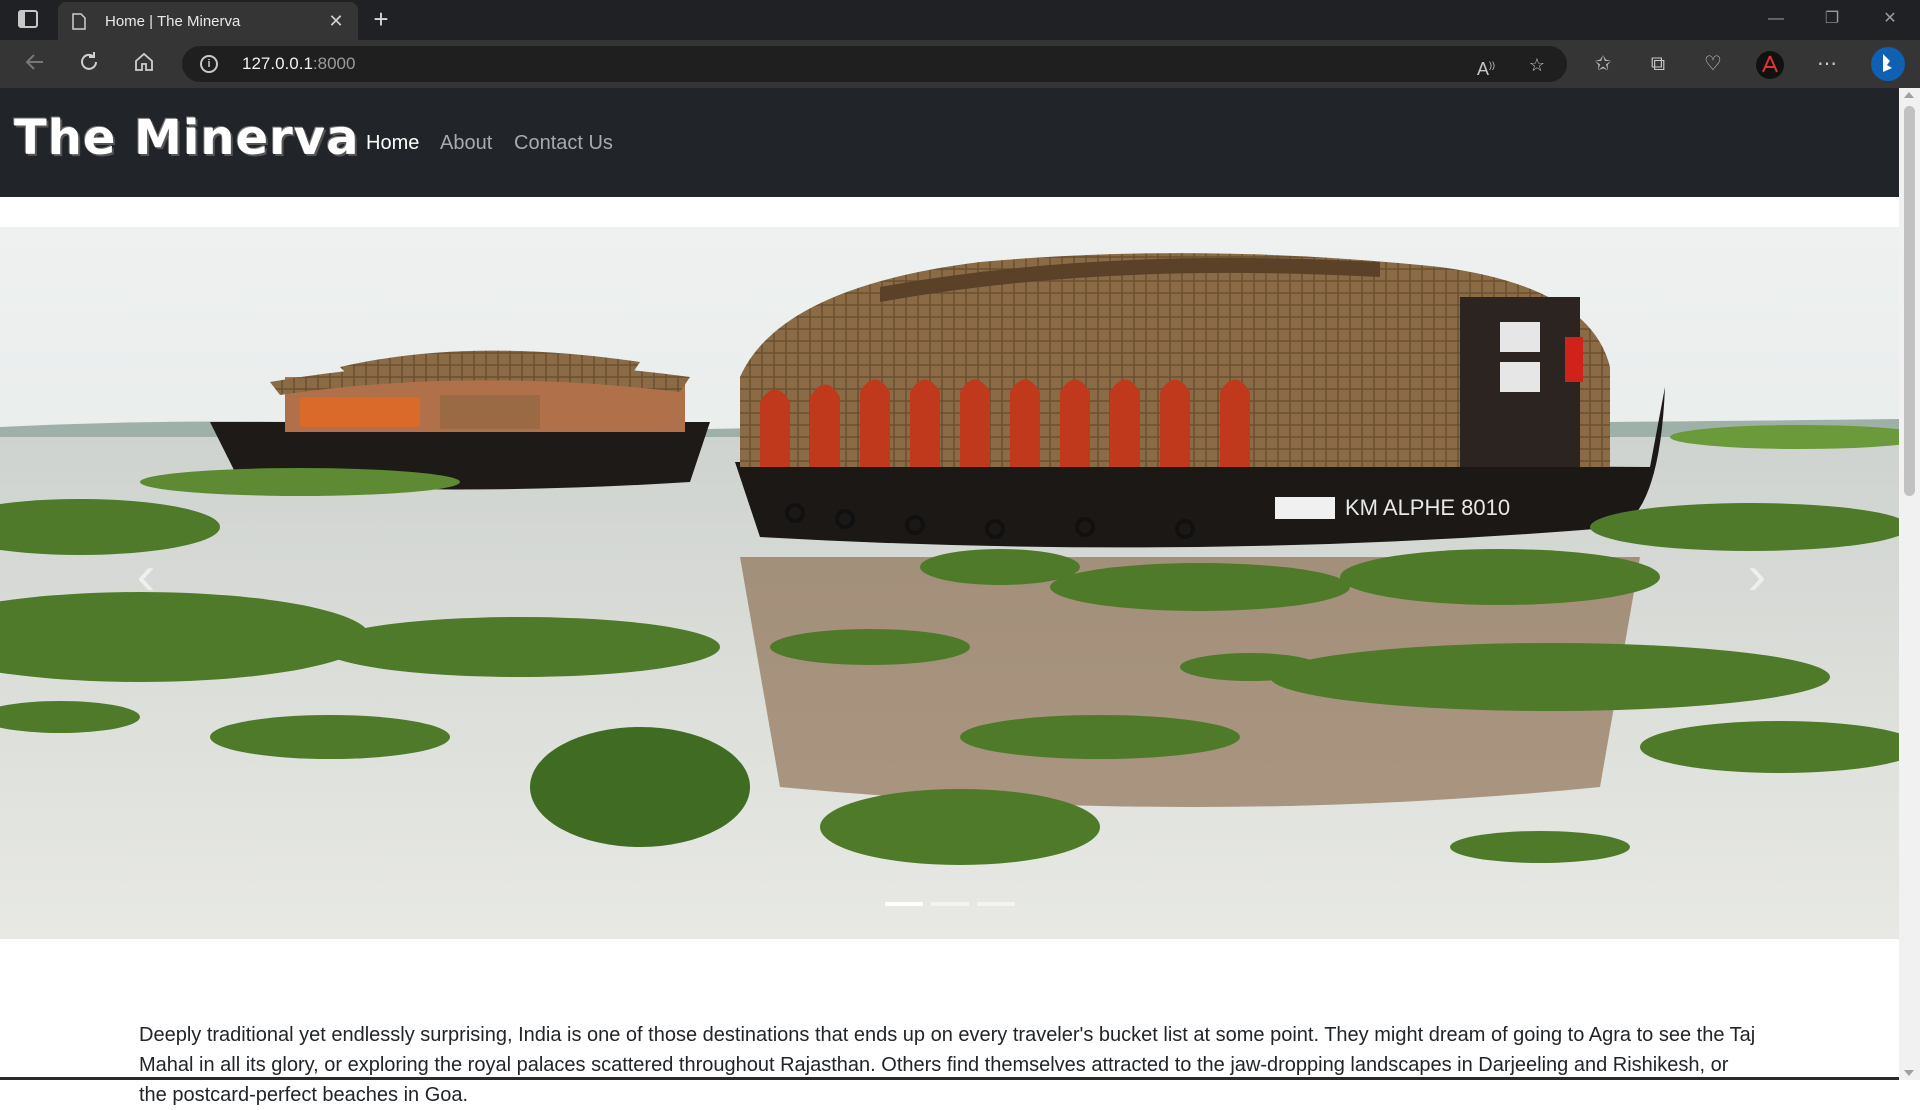  Describe the element at coordinates (1909, 95) in the screenshot. I see `scroll-up-icon` at that location.